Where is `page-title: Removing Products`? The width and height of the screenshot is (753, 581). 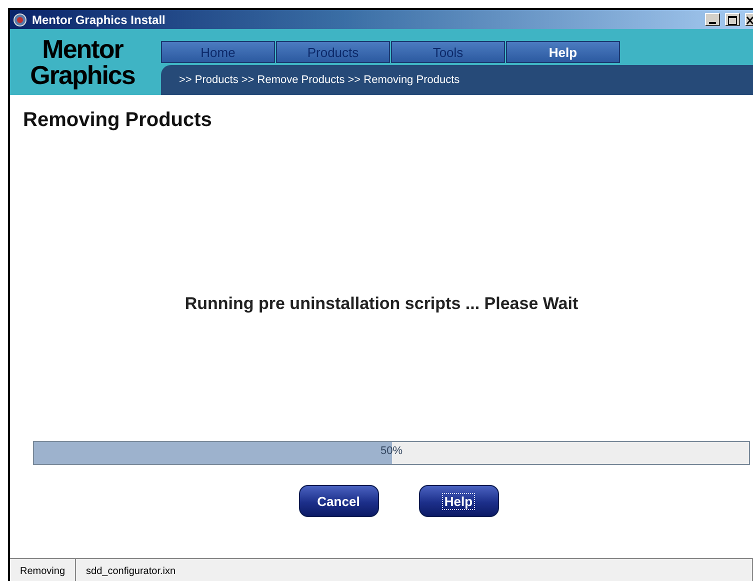
page-title: Removing Products is located at coordinates (117, 120).